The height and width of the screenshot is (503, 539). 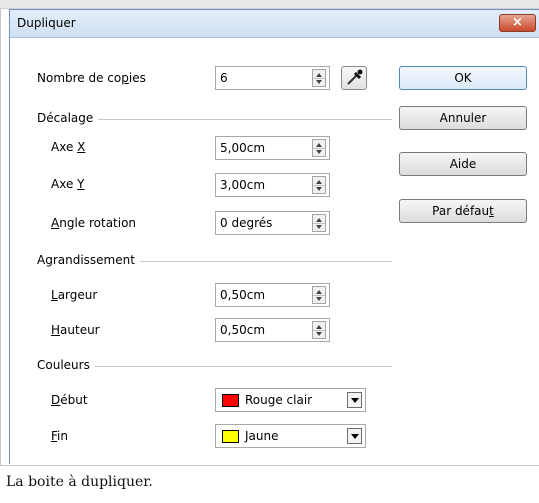 What do you see at coordinates (46, 23) in the screenshot?
I see `dialog-title: Dupliquer` at bounding box center [46, 23].